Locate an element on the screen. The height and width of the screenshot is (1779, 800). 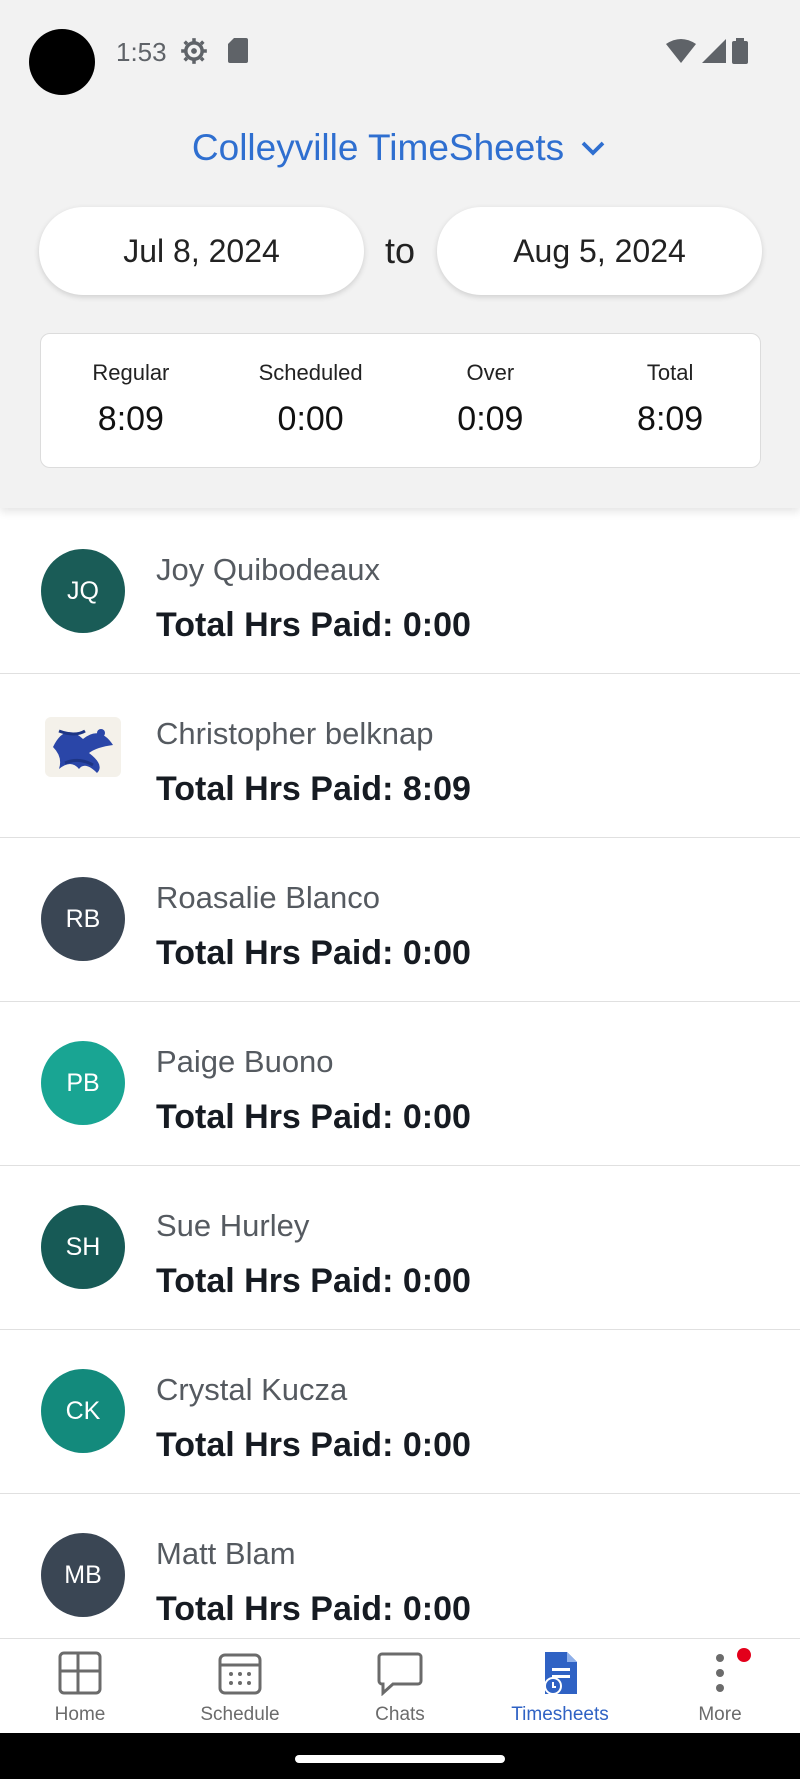
avatar: MB is located at coordinates (83, 1575).